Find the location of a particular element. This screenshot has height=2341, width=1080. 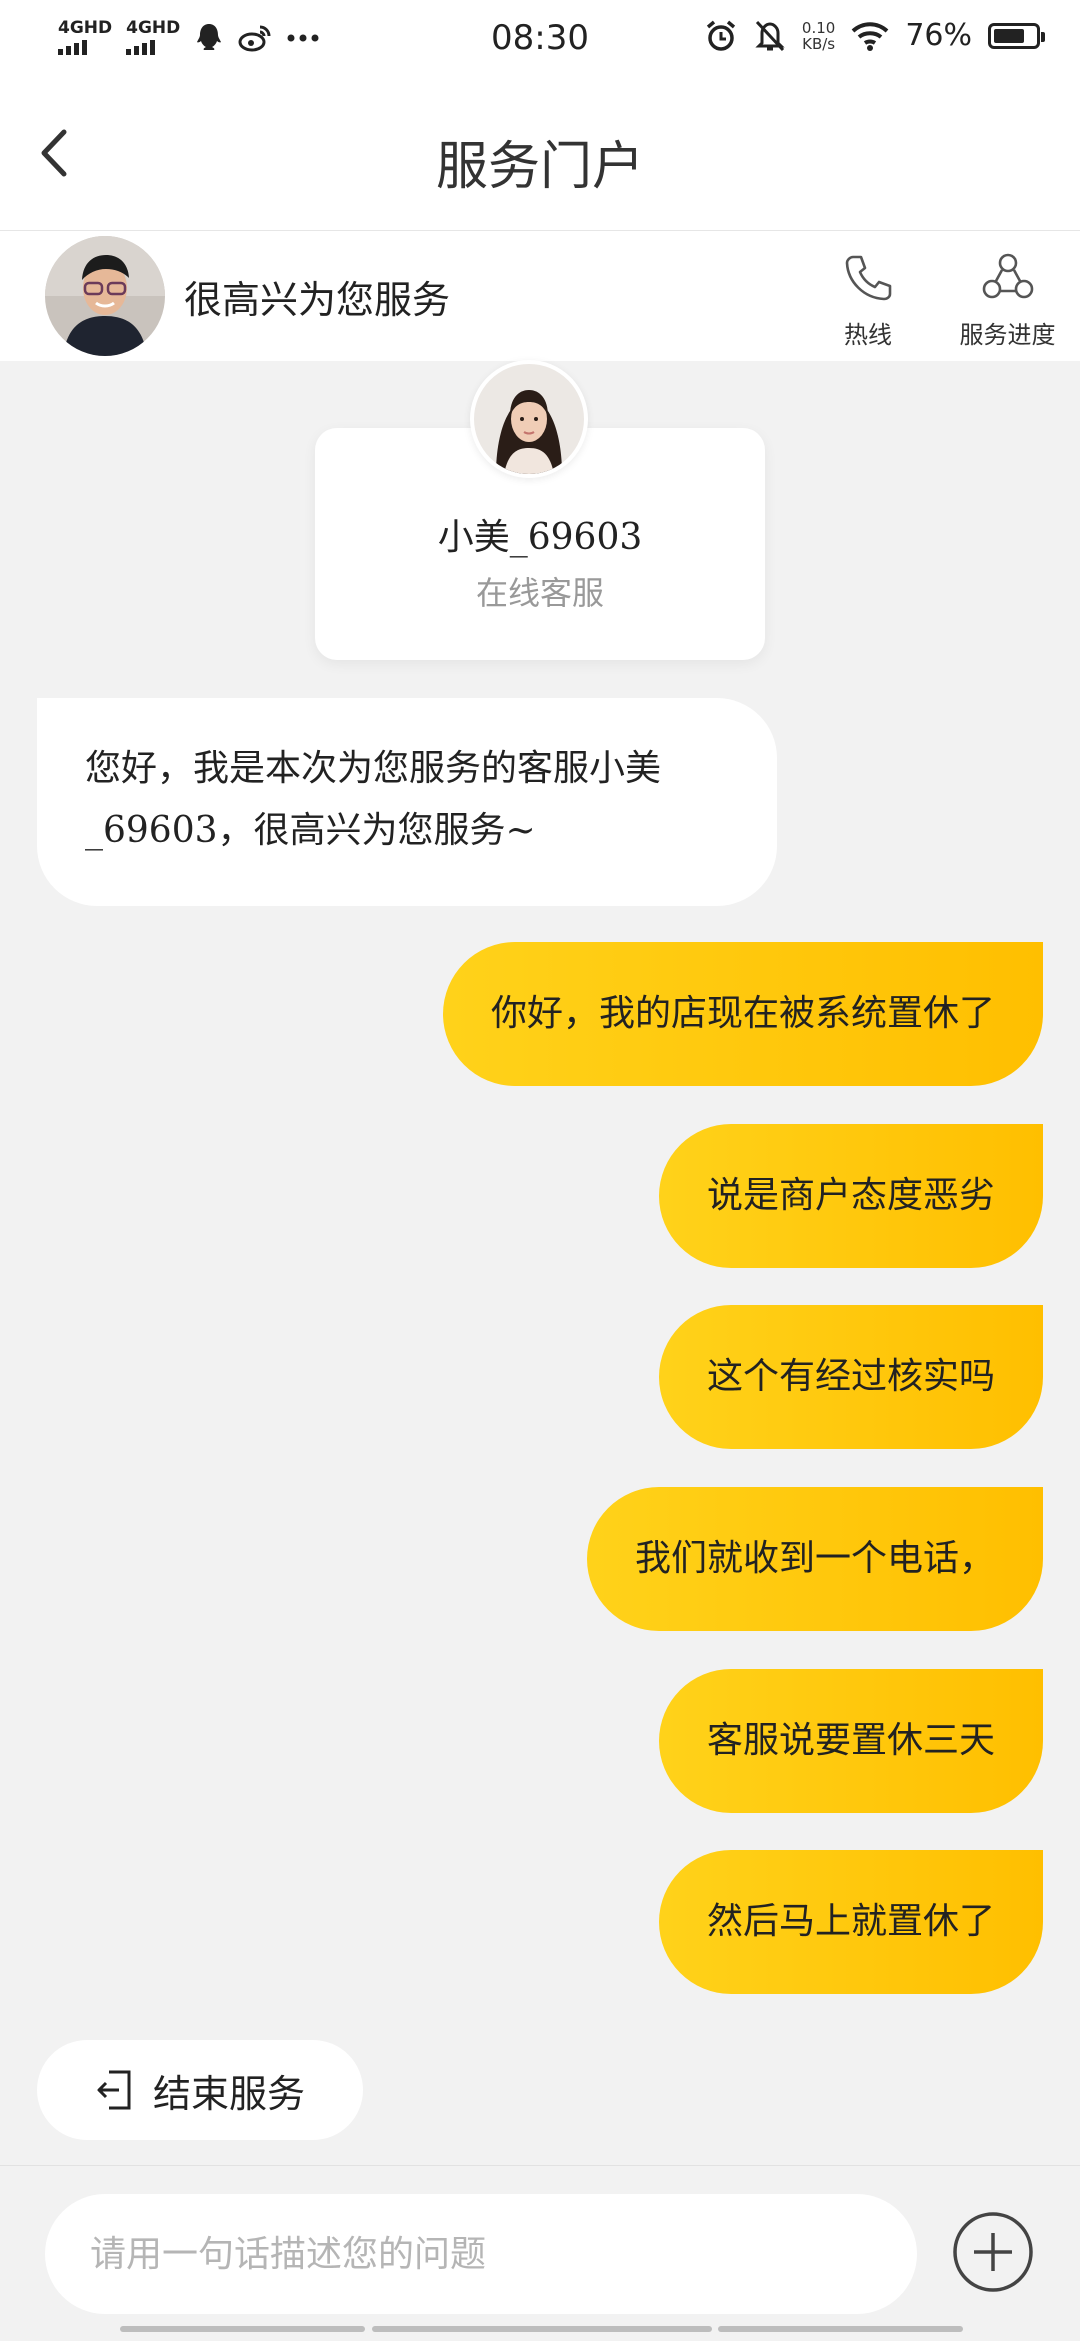

hotline-label: 热线 is located at coordinates (868, 335).